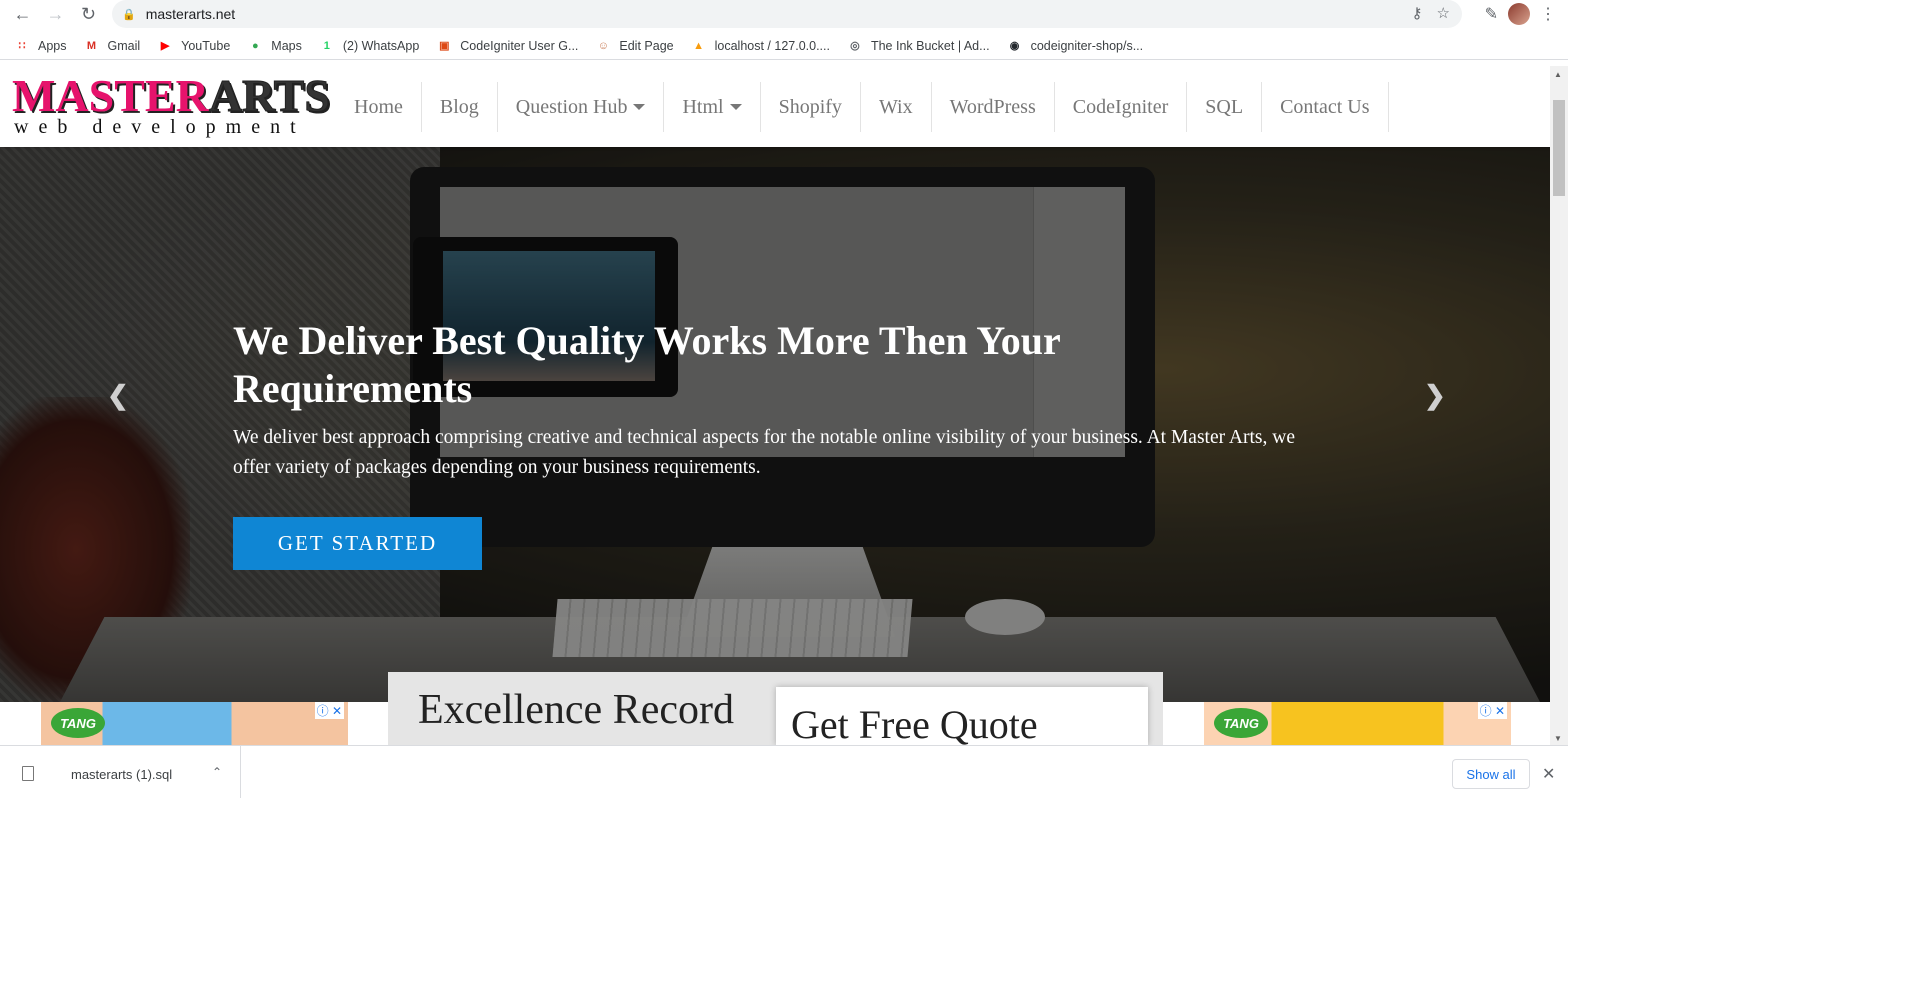 The height and width of the screenshot is (982, 1920). What do you see at coordinates (703, 106) in the screenshot?
I see `nav-item-label: Html` at bounding box center [703, 106].